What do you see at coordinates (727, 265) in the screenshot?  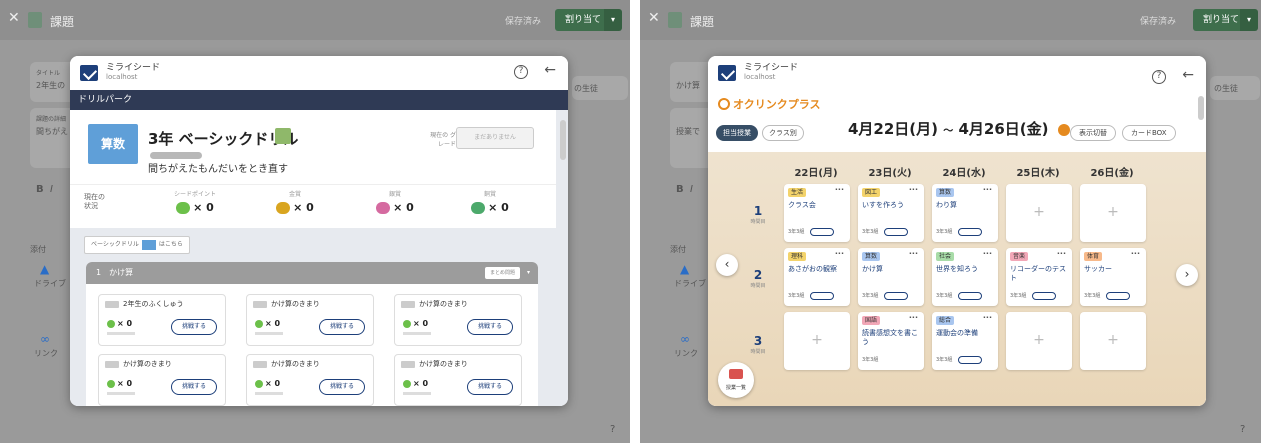 I see `prev-week-chevron-left-icon: ‹` at bounding box center [727, 265].